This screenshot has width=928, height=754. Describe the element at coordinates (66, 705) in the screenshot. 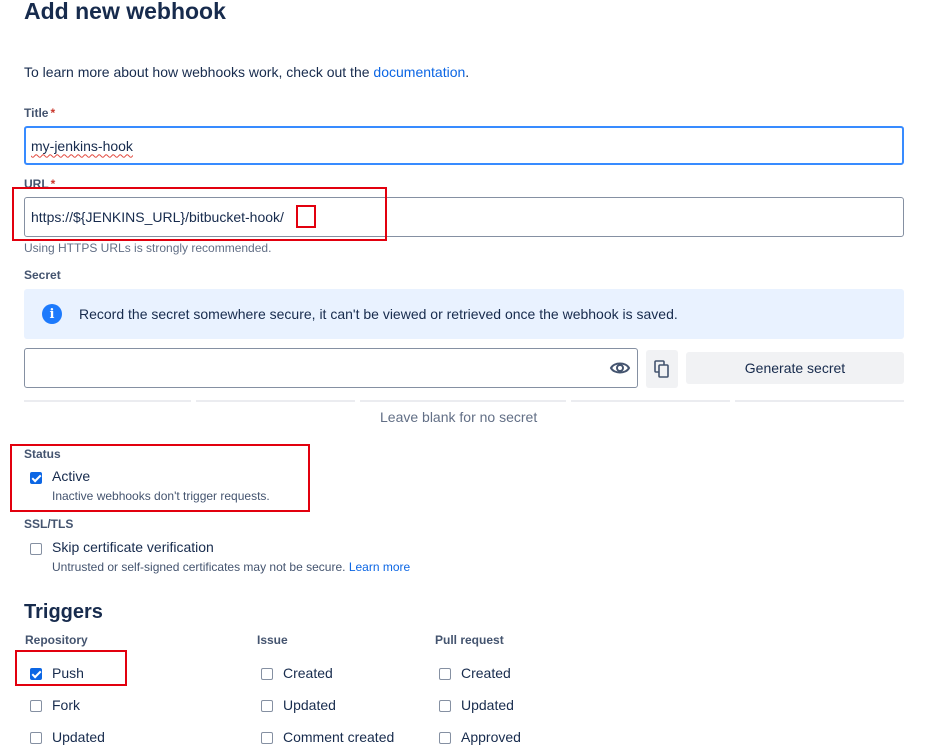

I see `repository-fork-label: Fork` at that location.